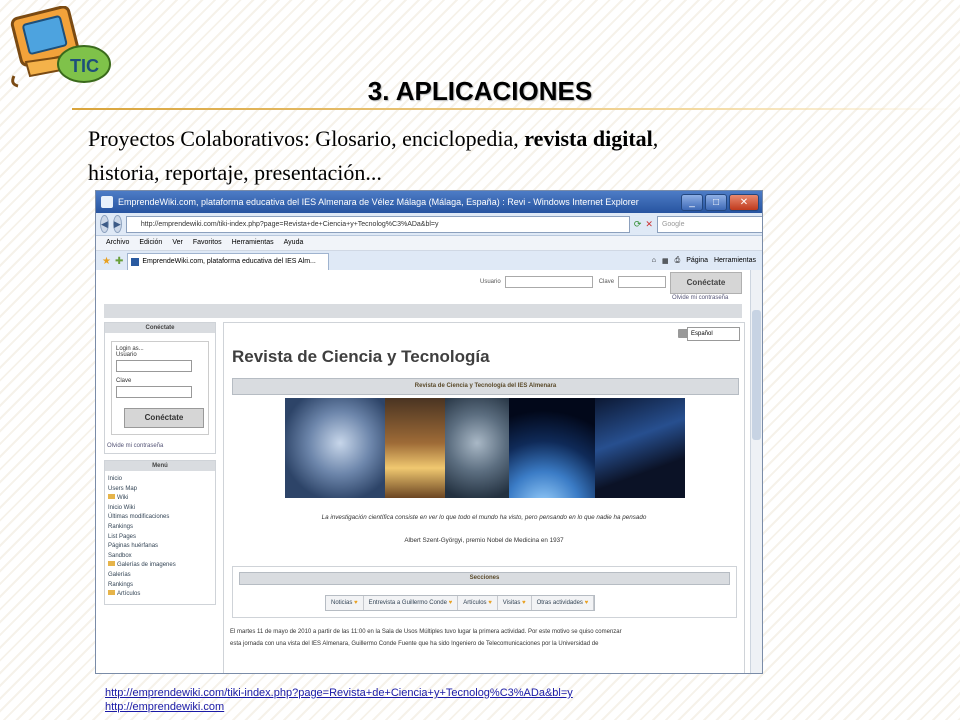  I want to click on login-module-header: Conéctate, so click(160, 328).